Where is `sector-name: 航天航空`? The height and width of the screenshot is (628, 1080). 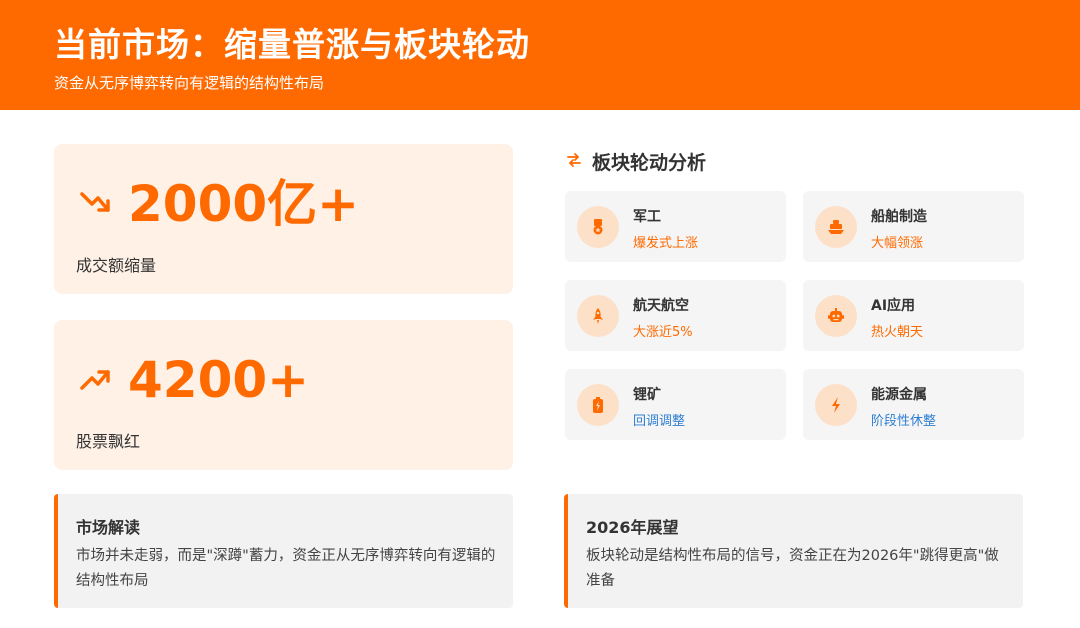 sector-name: 航天航空 is located at coordinates (661, 306).